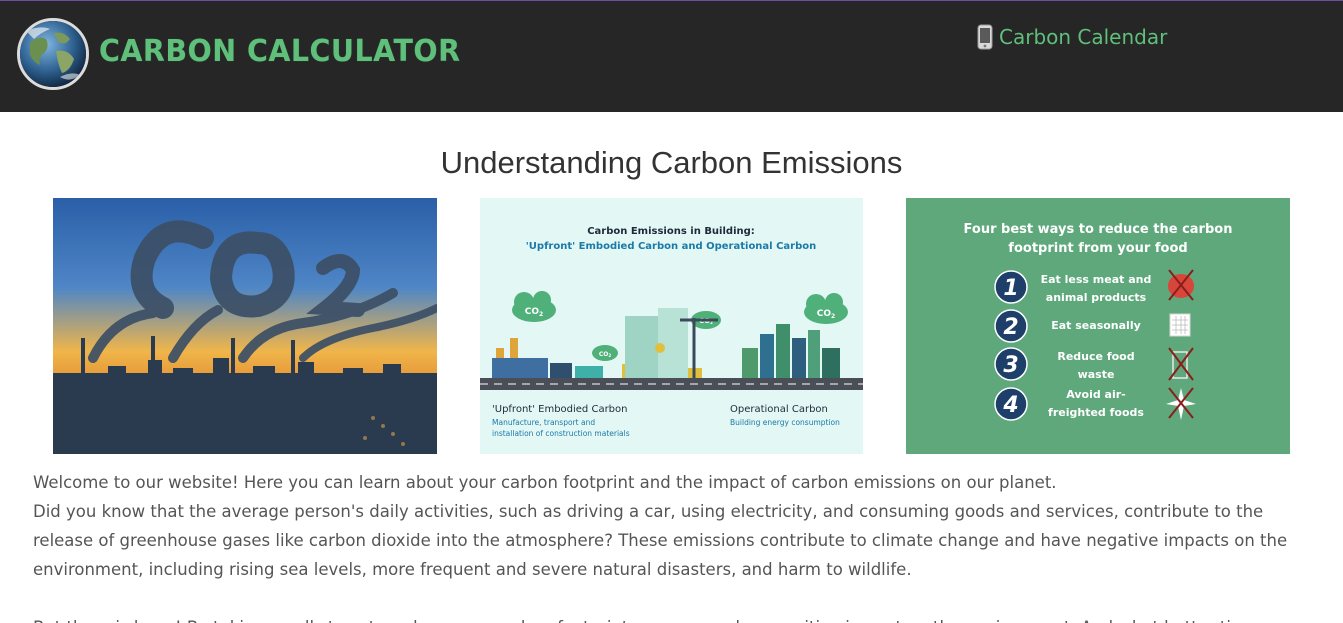  What do you see at coordinates (1180, 325) in the screenshot?
I see `calendar-icon` at bounding box center [1180, 325].